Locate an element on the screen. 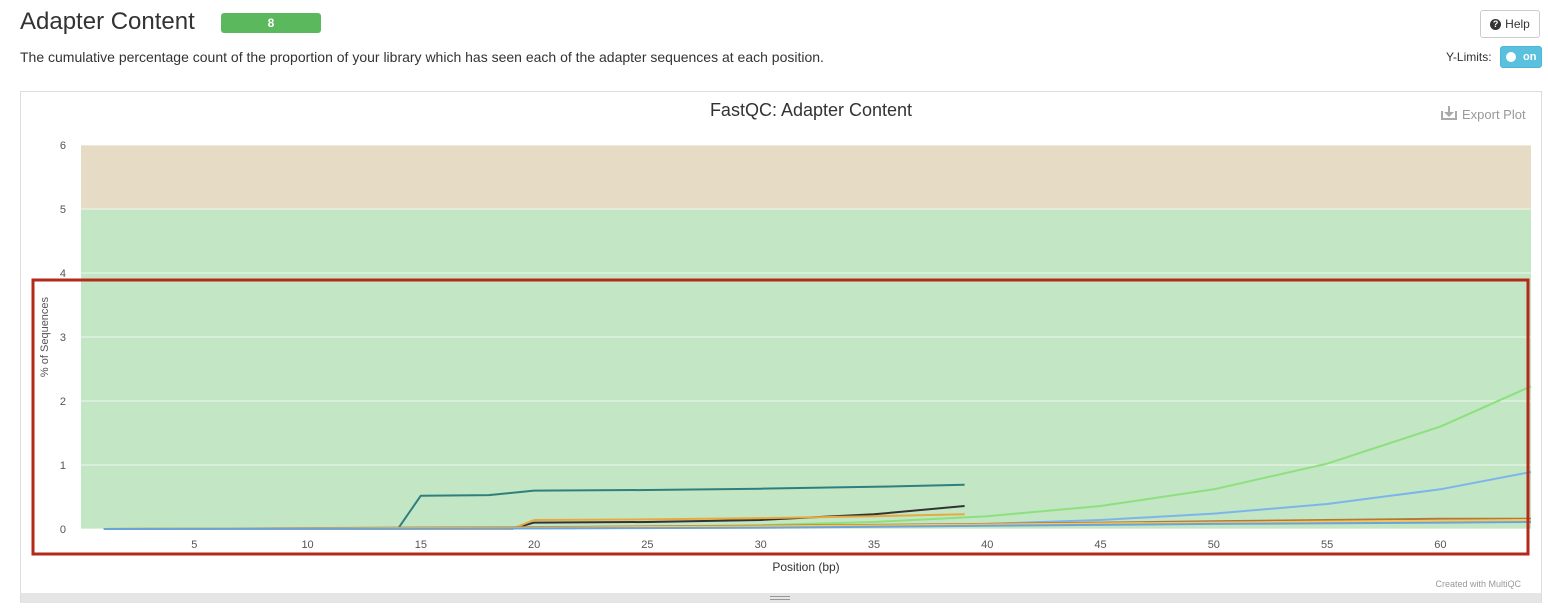 This screenshot has width=1548, height=608. page-title: Adapter Content is located at coordinates (107, 21).